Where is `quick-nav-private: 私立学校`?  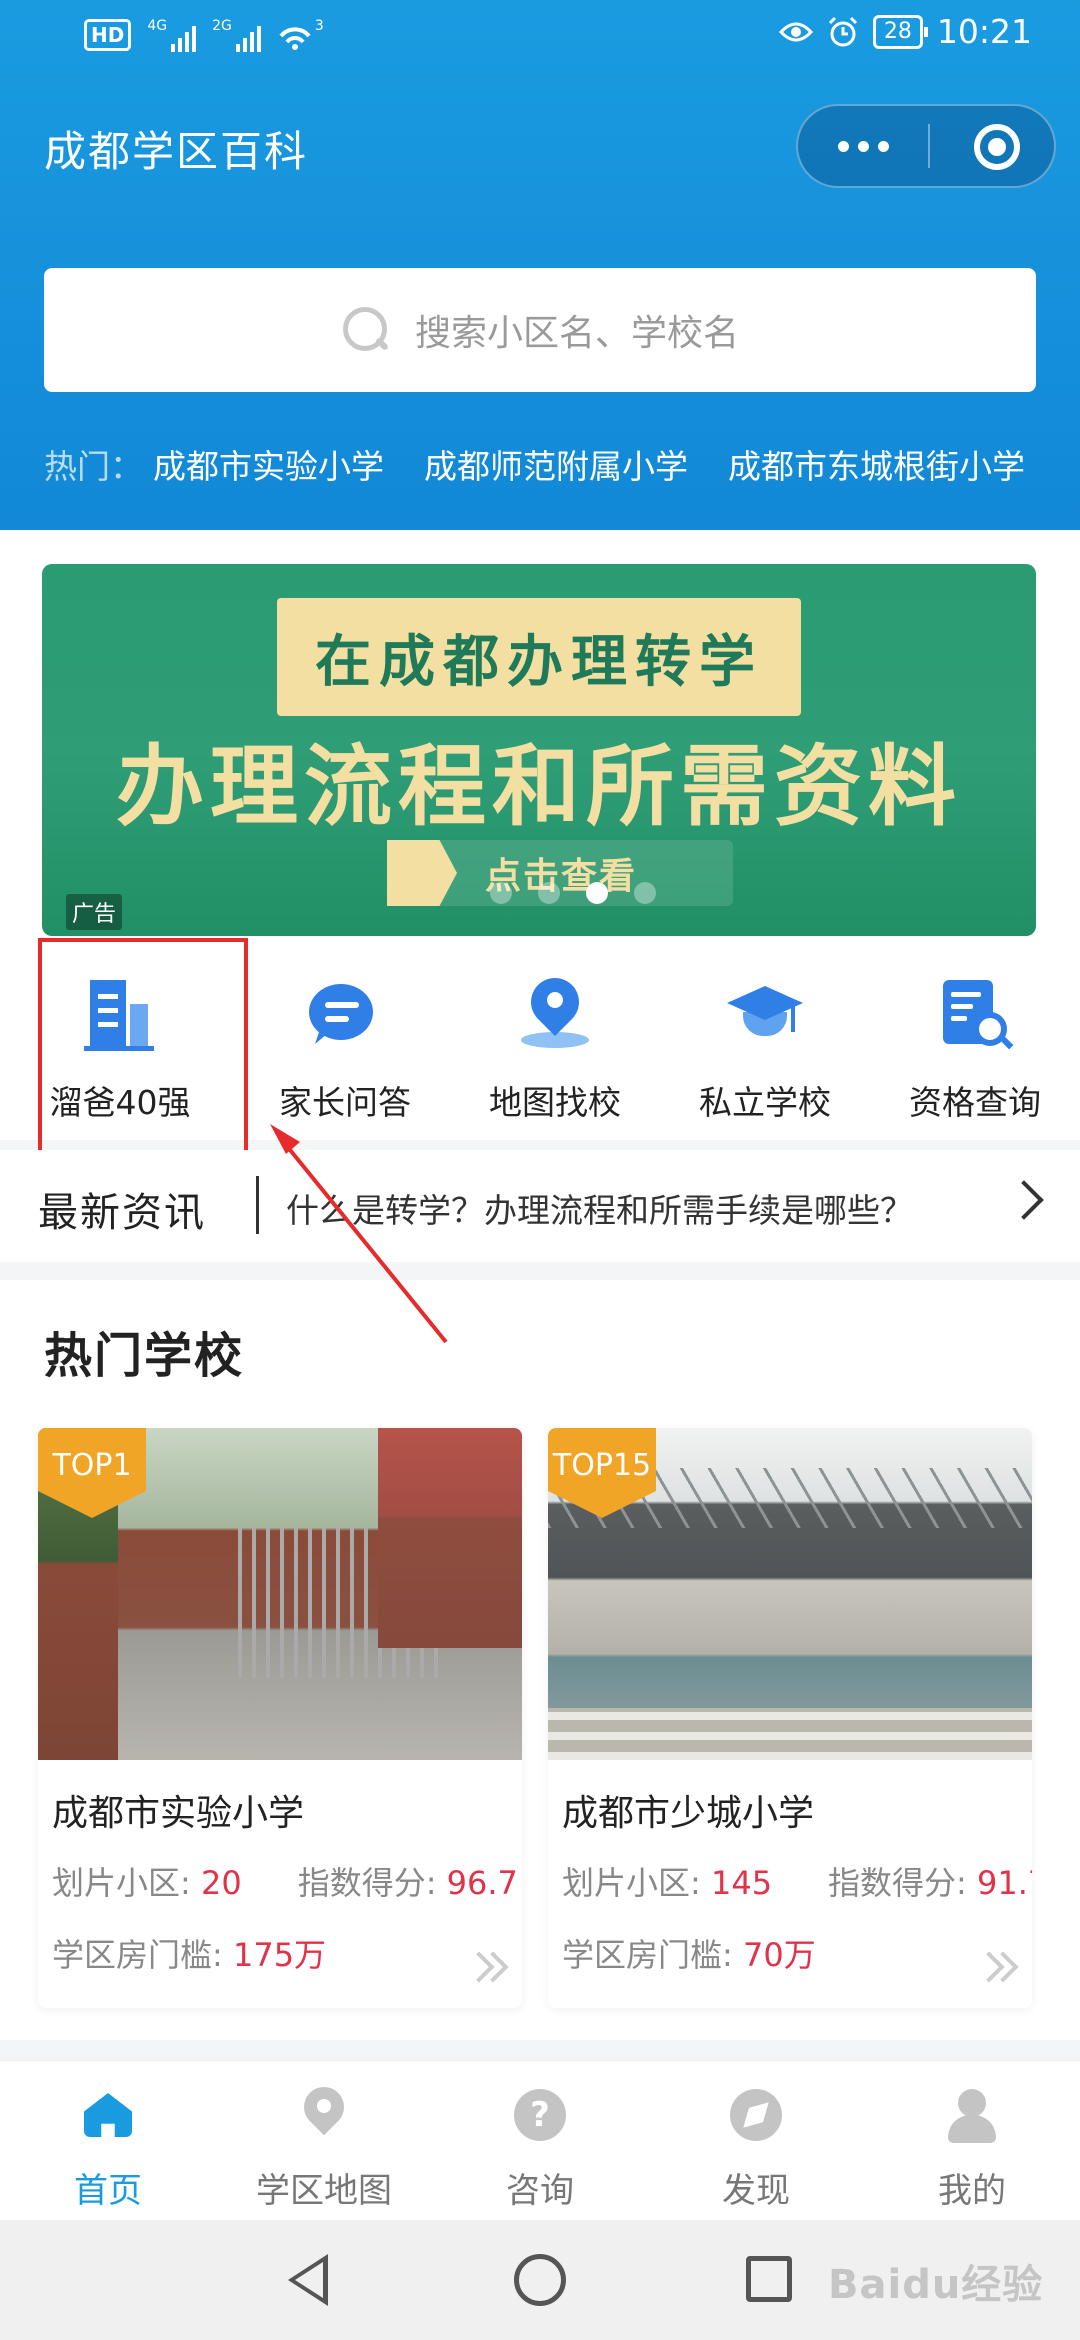
quick-nav-private: 私立学校 is located at coordinates (765, 1040).